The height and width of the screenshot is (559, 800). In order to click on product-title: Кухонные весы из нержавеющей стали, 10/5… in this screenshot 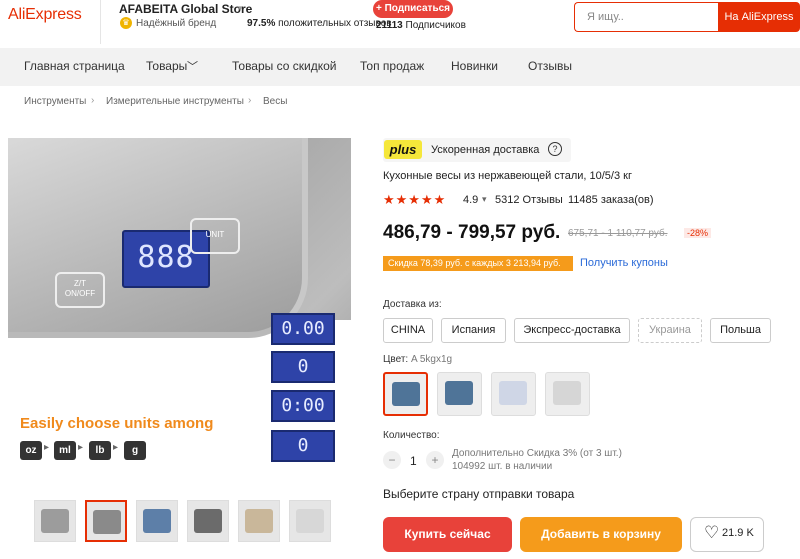, I will do `click(507, 176)`.